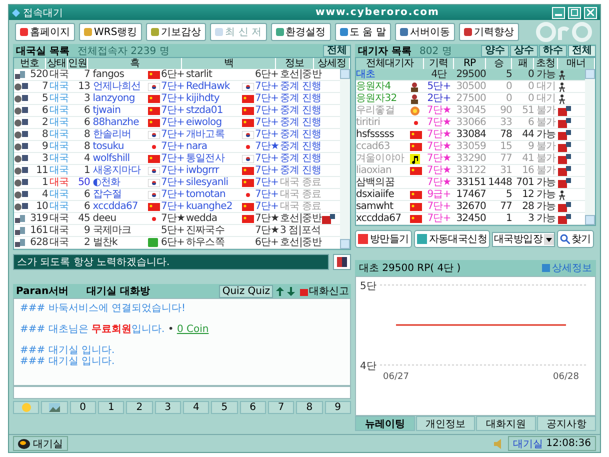  What do you see at coordinates (177, 207) in the screenshot?
I see `room-row: 10대국 6 xccdda67 7단+kuanghe2 7단+대국 종료` at bounding box center [177, 207].